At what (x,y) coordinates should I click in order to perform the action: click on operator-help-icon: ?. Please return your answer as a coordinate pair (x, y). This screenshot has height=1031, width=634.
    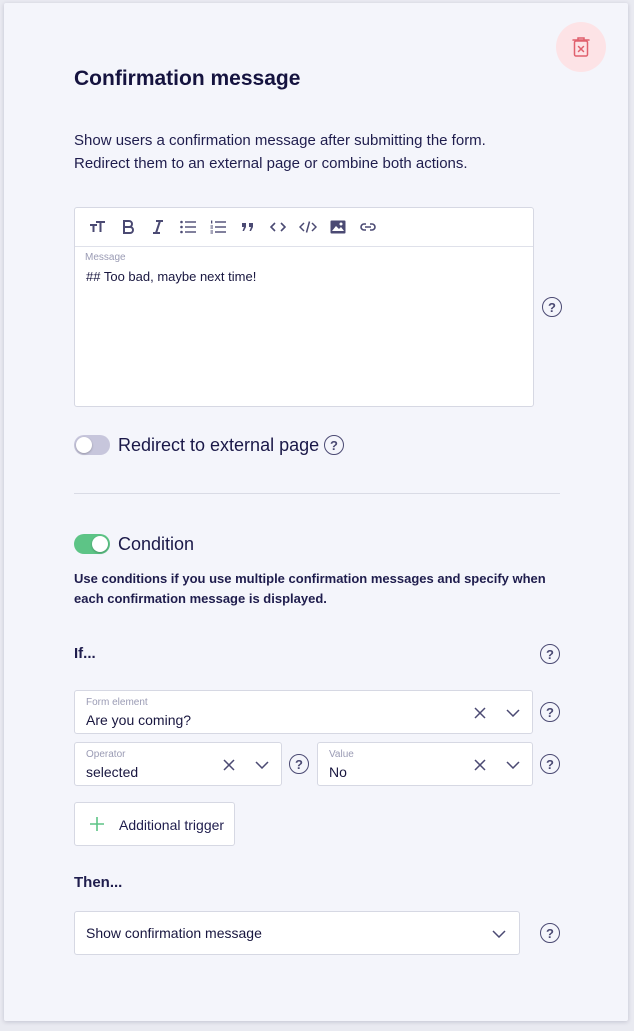
    Looking at the image, I should click on (299, 764).